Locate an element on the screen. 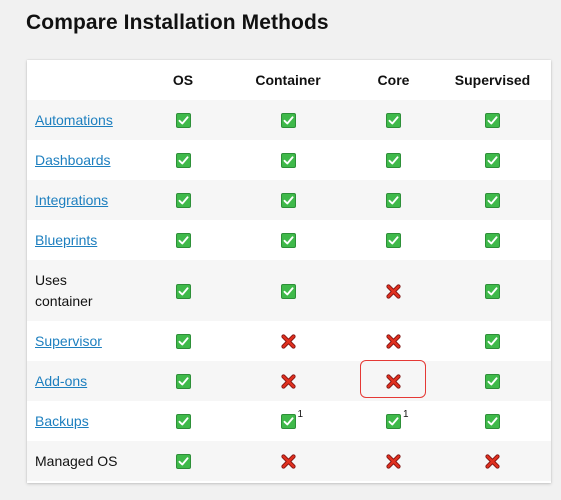  table-row: Supervisor is located at coordinates (289, 341).